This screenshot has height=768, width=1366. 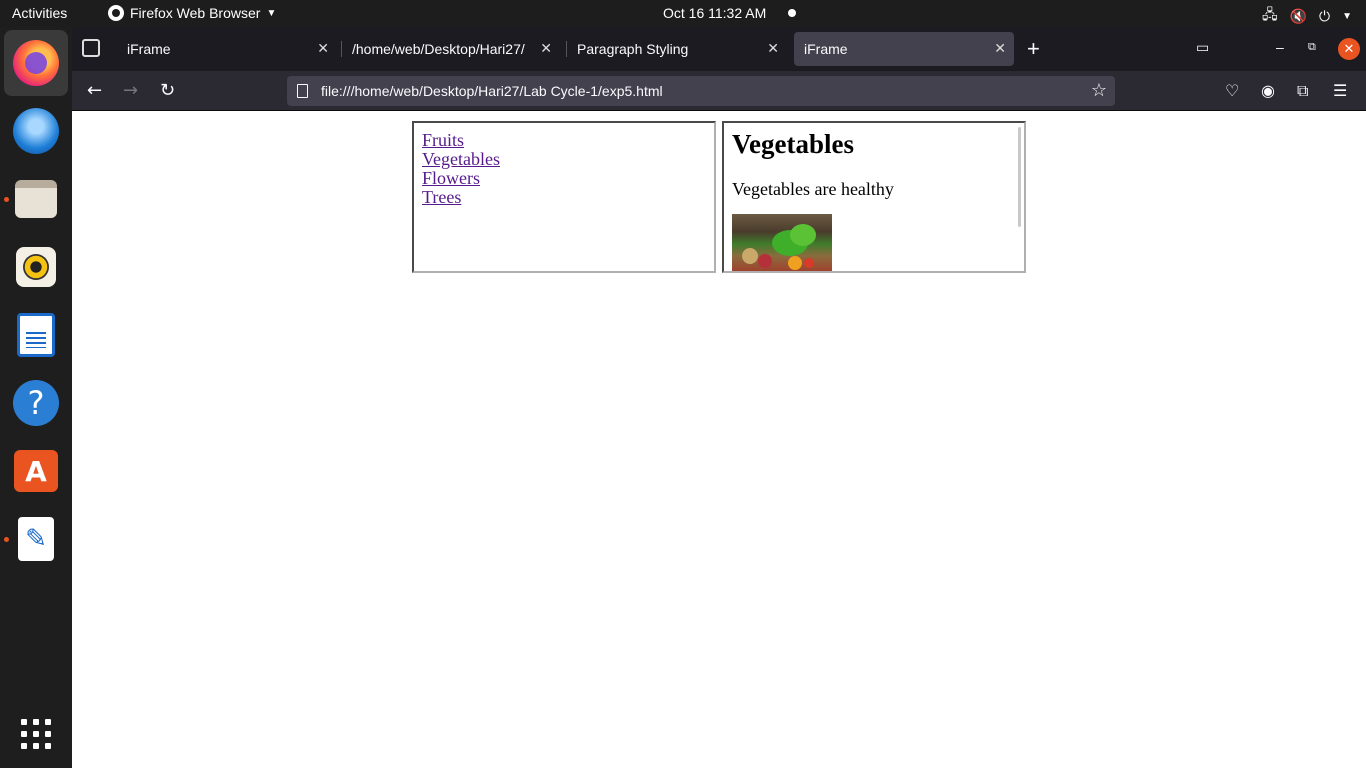 I want to click on tab-title: Paragraph Styling, so click(x=633, y=49).